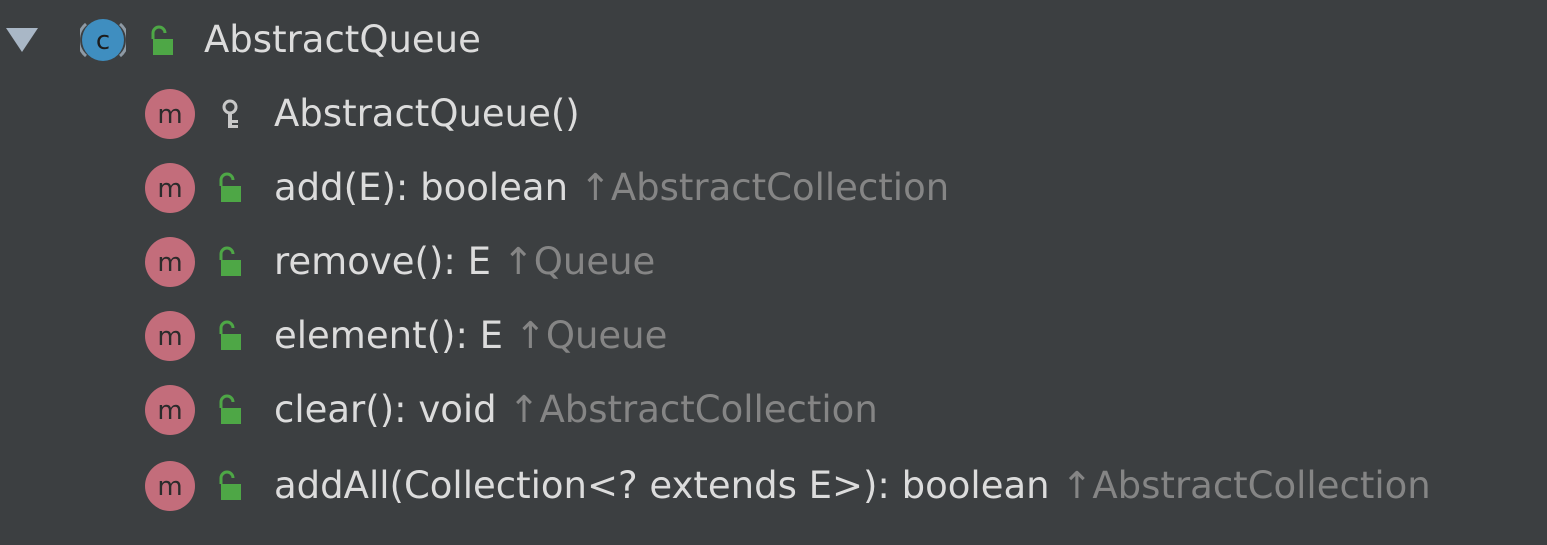 This screenshot has height=545, width=1547. Describe the element at coordinates (421, 187) in the screenshot. I see `member-signature: add(E): boolean` at that location.